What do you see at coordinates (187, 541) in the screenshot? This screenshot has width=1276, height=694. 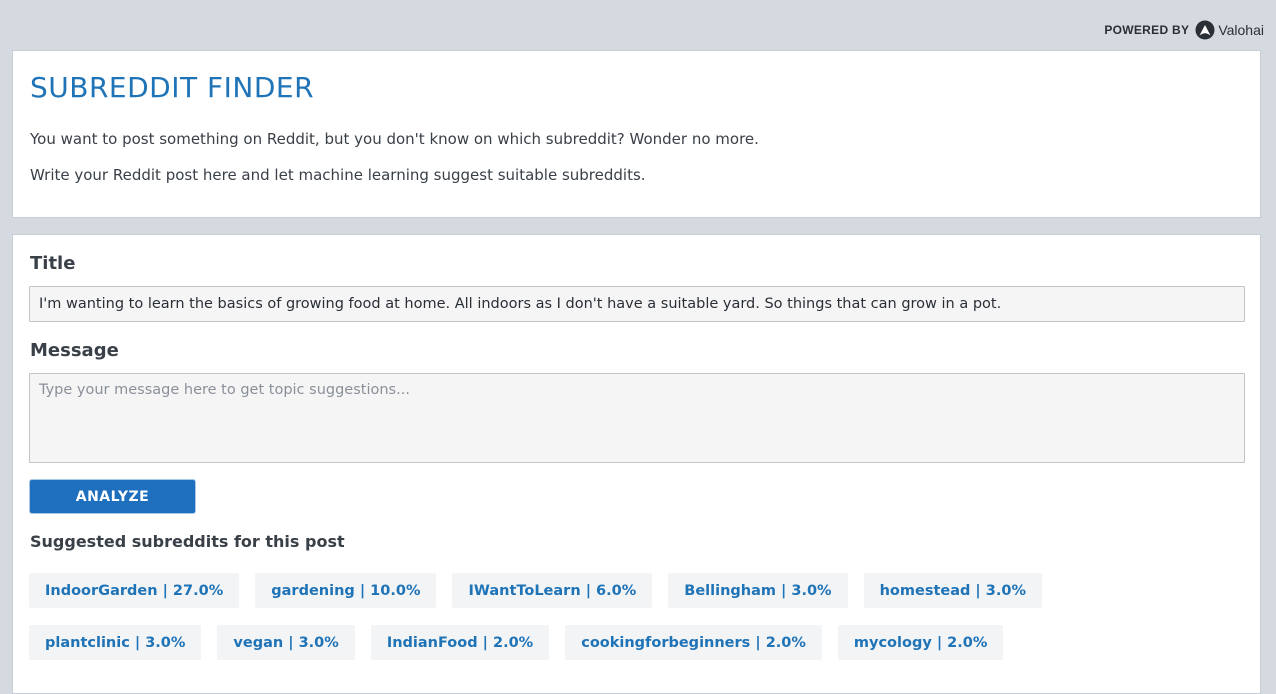 I see `suggestions-heading: Suggested subreddits for this post` at bounding box center [187, 541].